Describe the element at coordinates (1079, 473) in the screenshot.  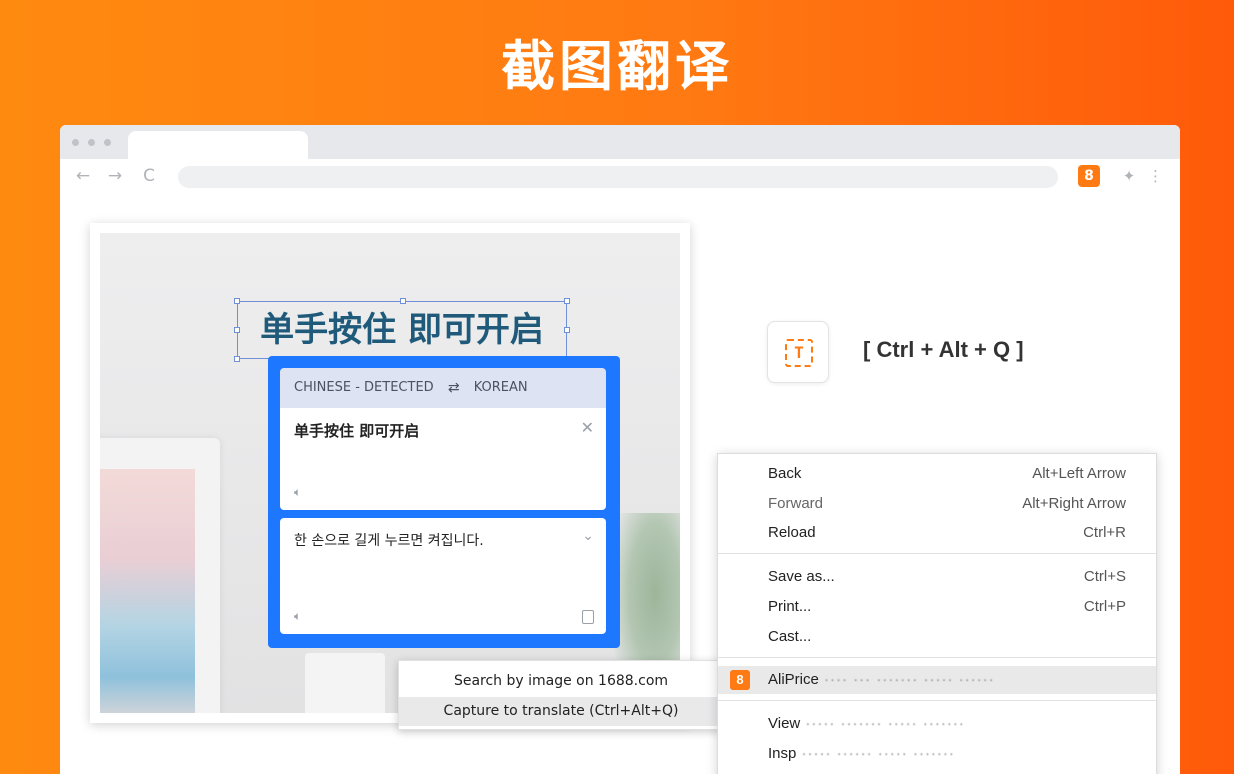
I see `menu-item-shortcut: Alt+Left Arrow` at that location.